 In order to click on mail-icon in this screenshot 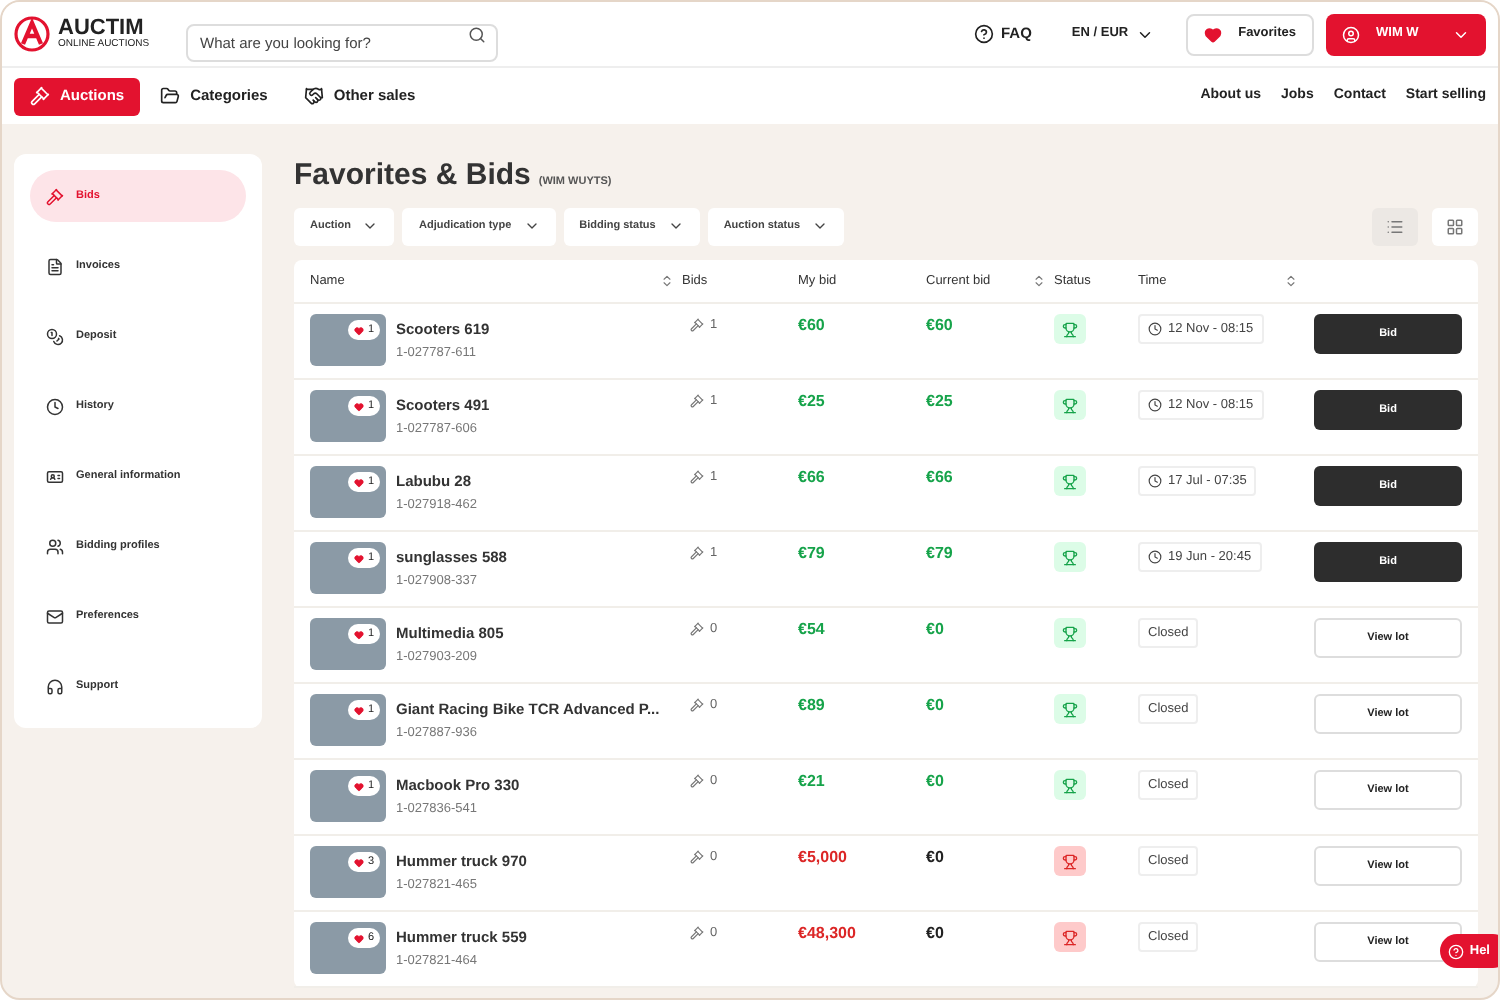, I will do `click(55, 616)`.